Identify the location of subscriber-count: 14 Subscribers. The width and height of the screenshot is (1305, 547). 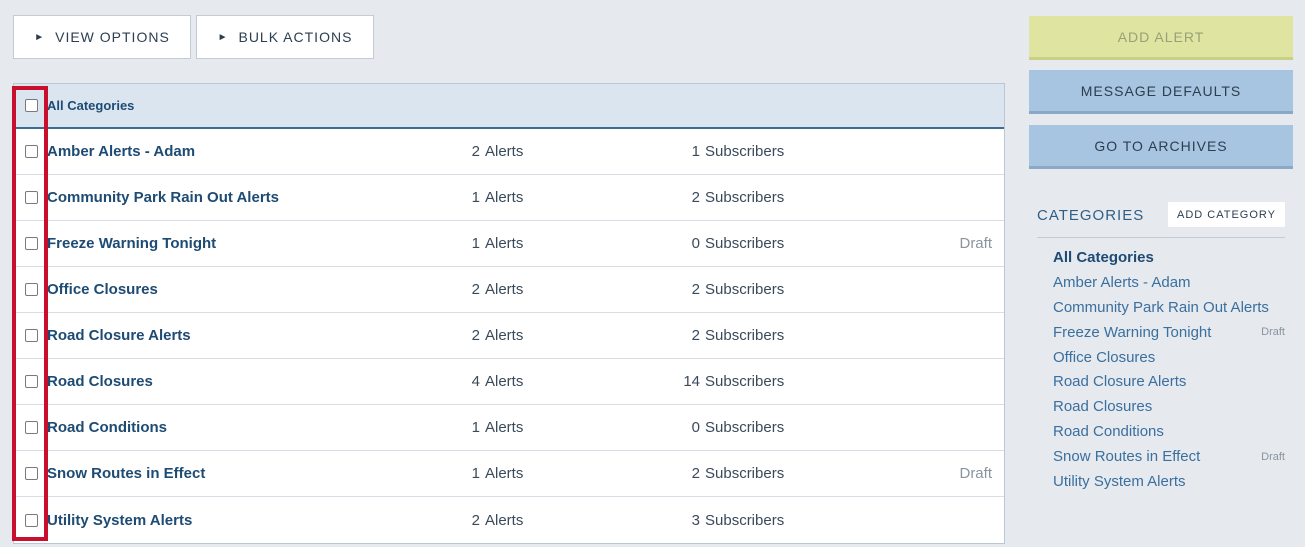
(744, 381).